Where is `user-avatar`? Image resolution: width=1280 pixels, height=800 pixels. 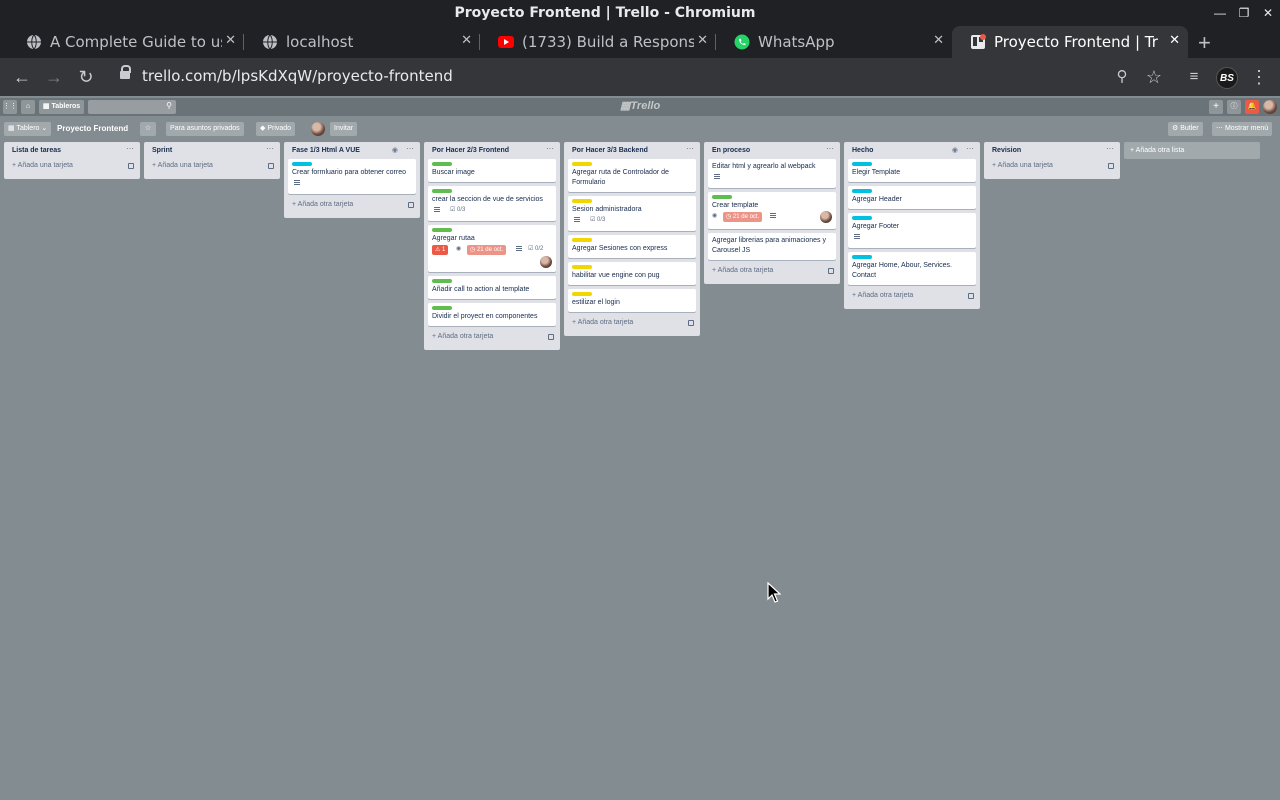
user-avatar is located at coordinates (1270, 107).